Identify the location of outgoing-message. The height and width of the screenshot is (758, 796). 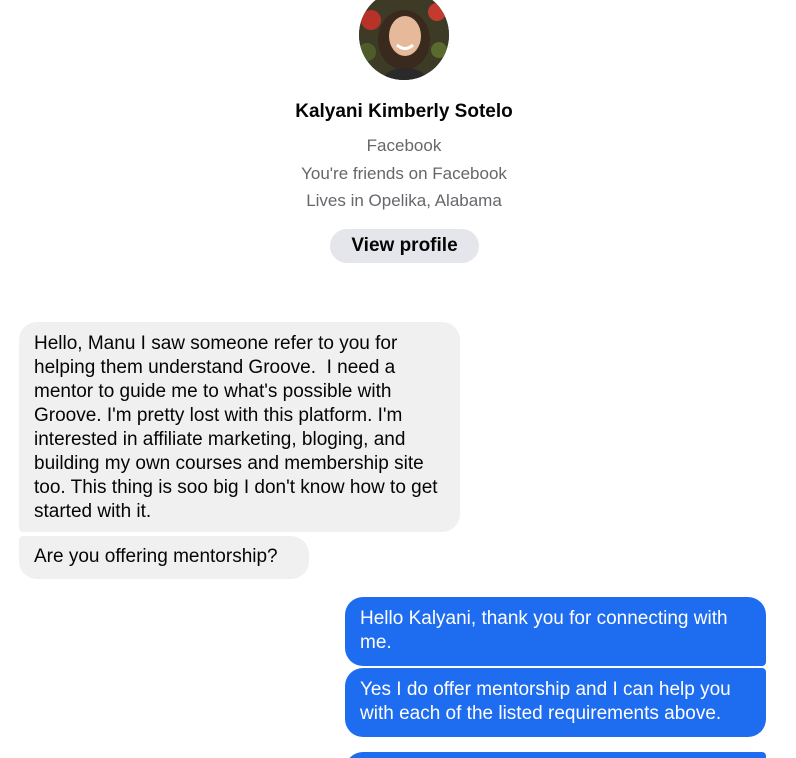
(555, 755).